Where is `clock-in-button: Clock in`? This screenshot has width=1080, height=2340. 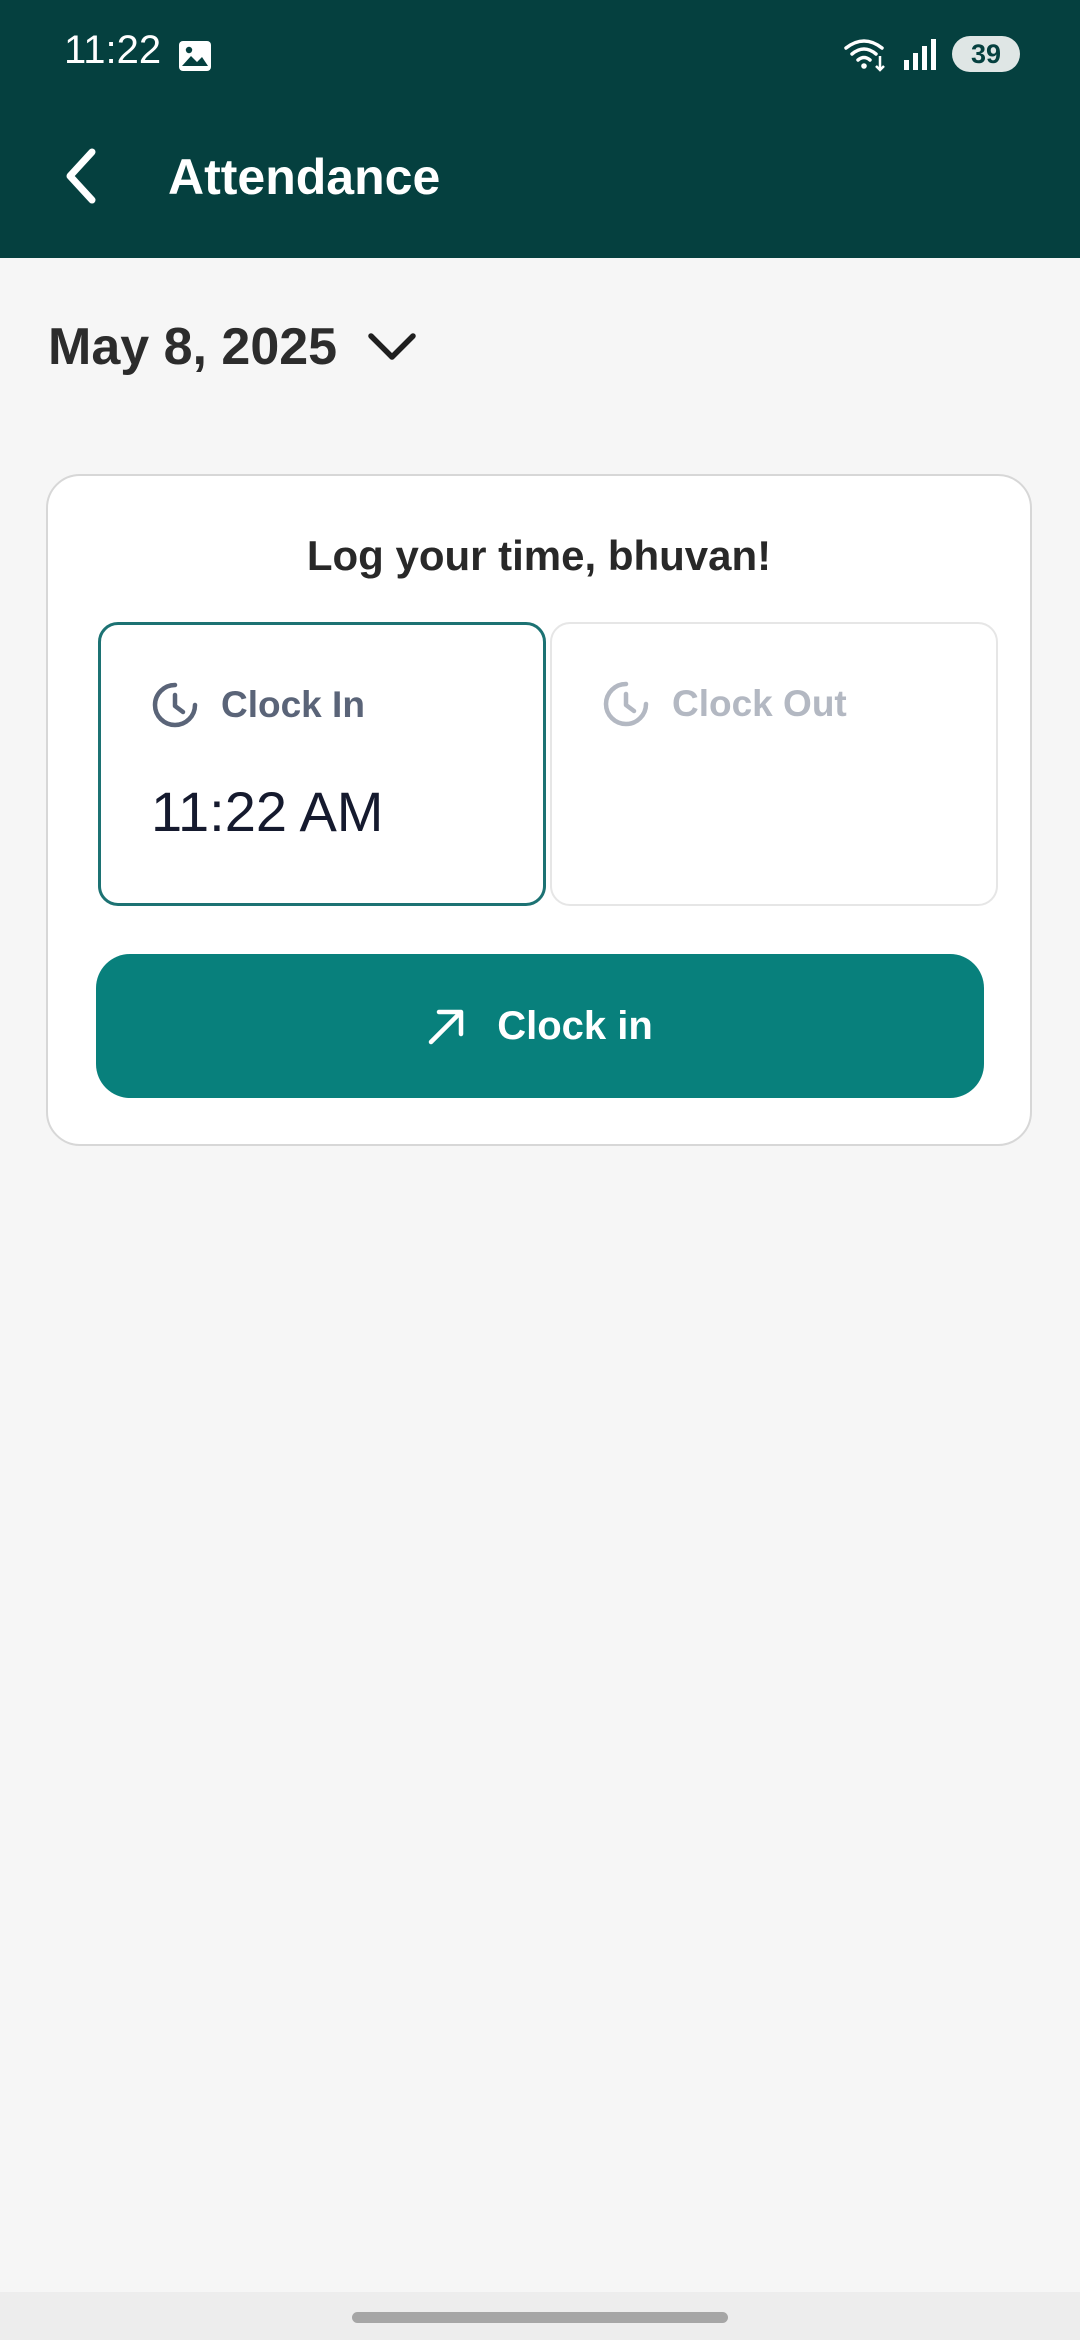 clock-in-button: Clock in is located at coordinates (540, 1026).